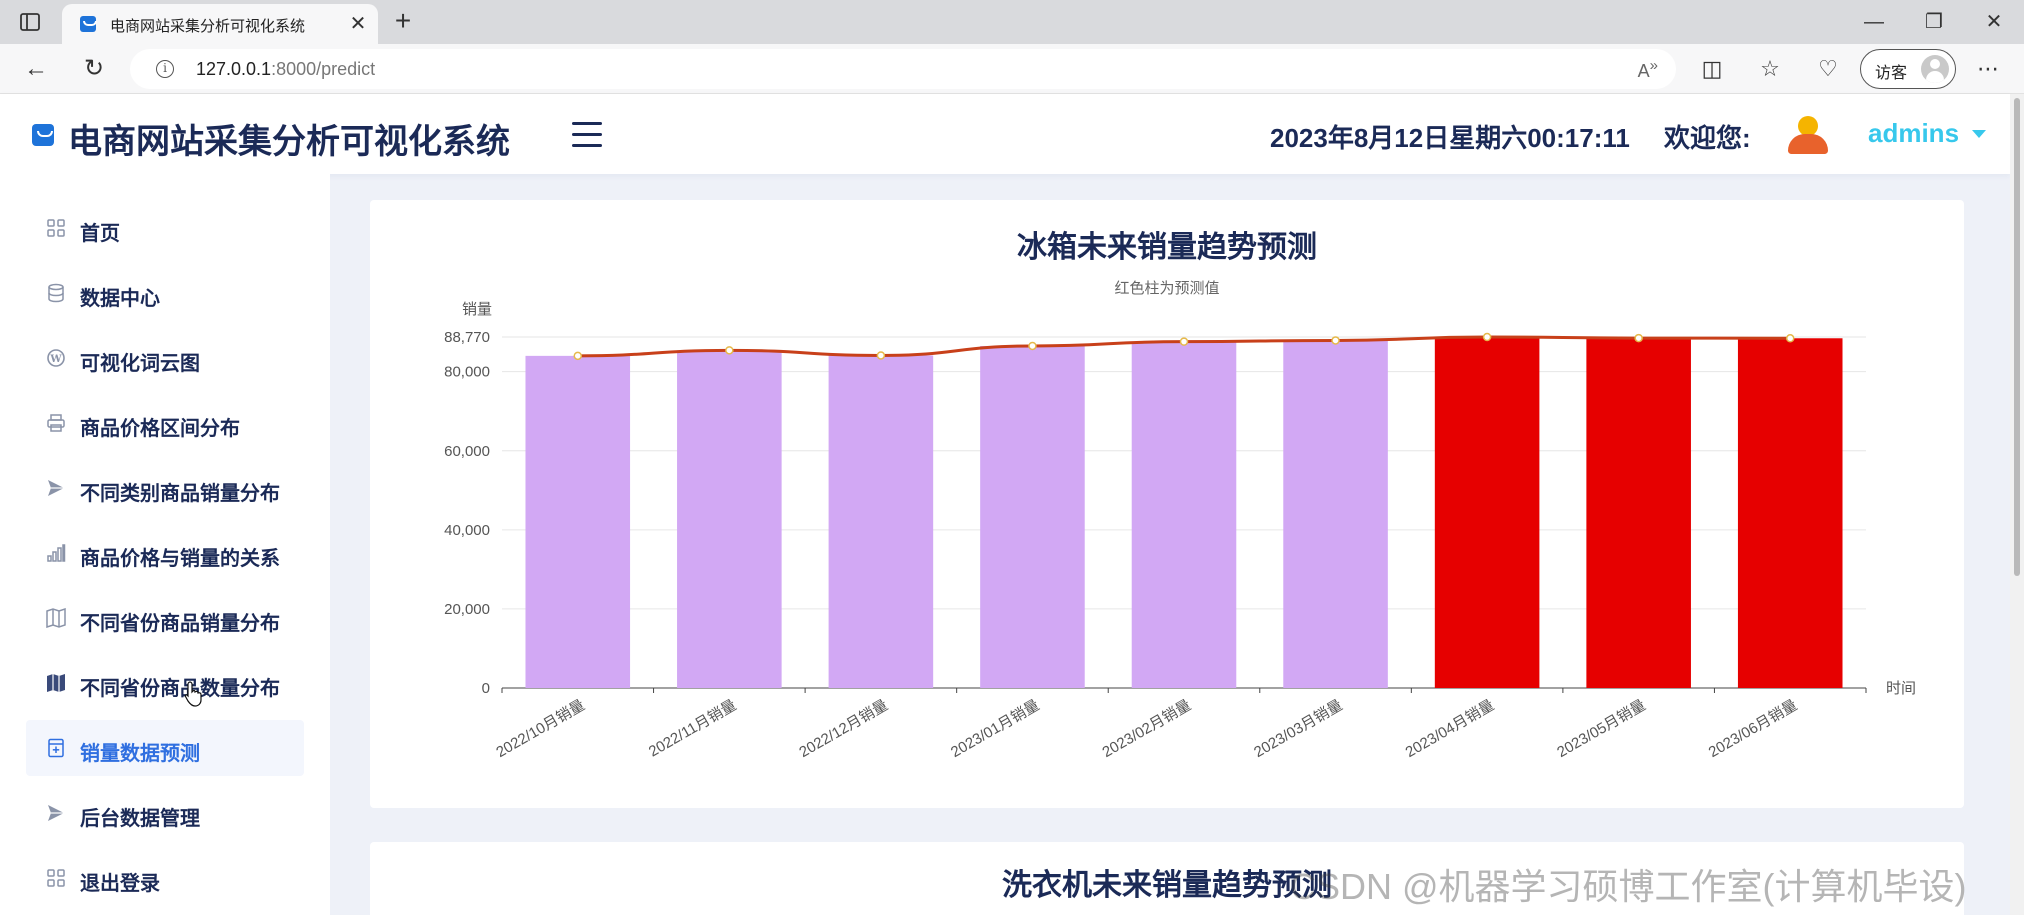 Image resolution: width=2024 pixels, height=915 pixels. Describe the element at coordinates (1808, 135) in the screenshot. I see `user-avatar` at that location.